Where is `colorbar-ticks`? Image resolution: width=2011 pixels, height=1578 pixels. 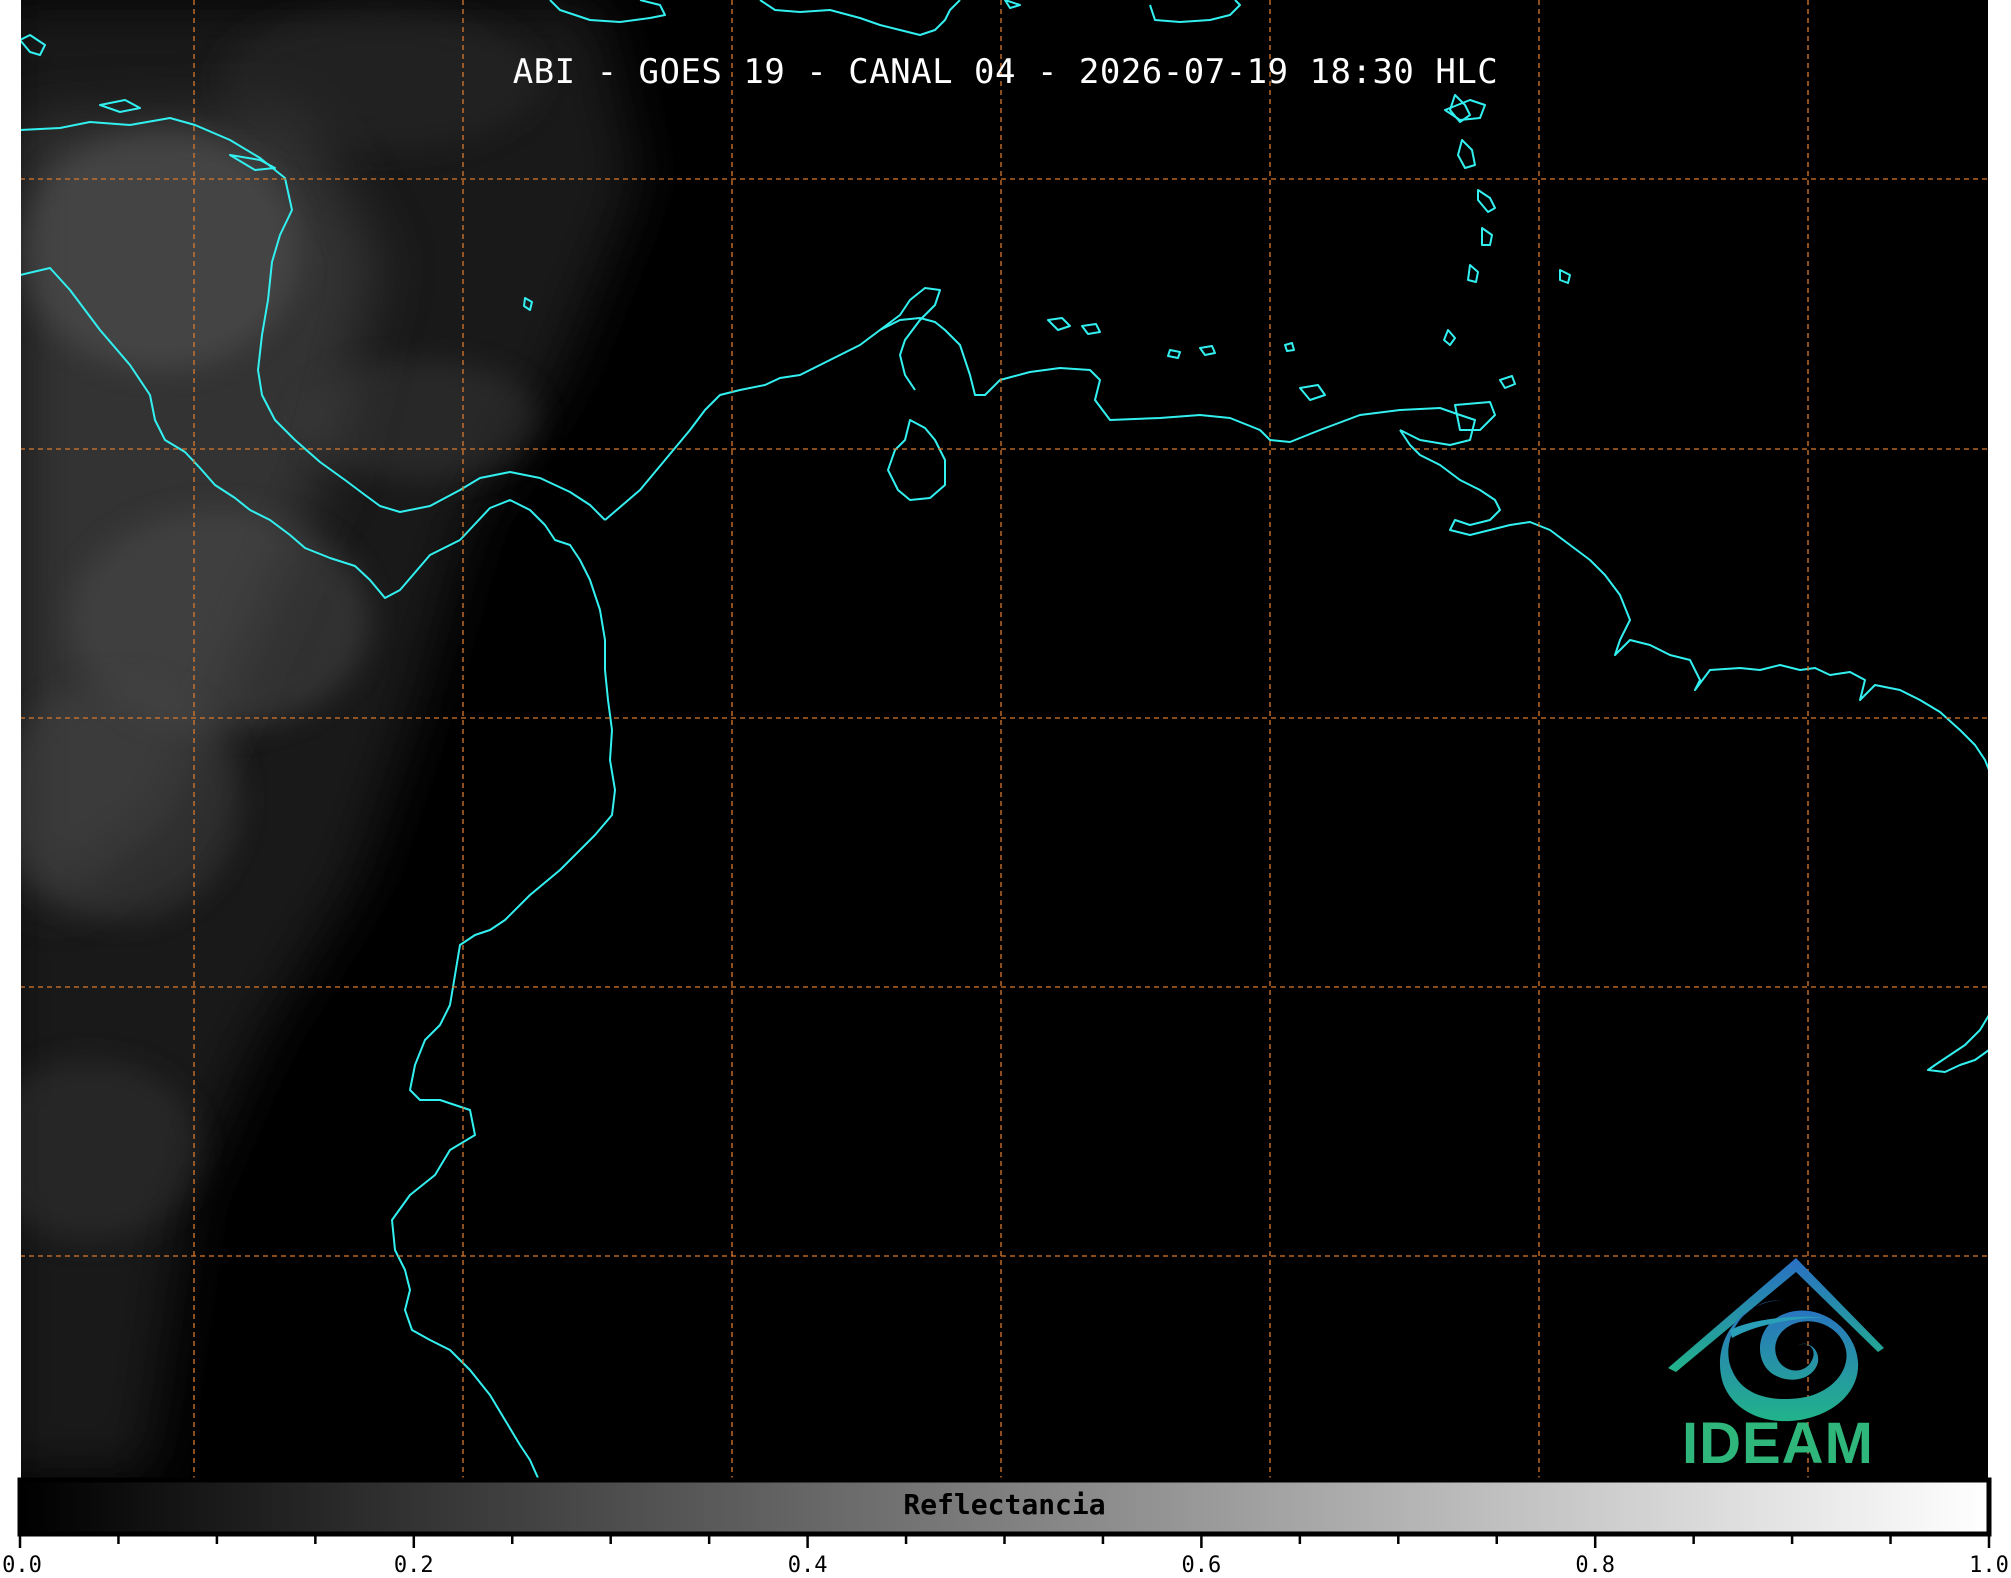
colorbar-ticks is located at coordinates (1004, 1541).